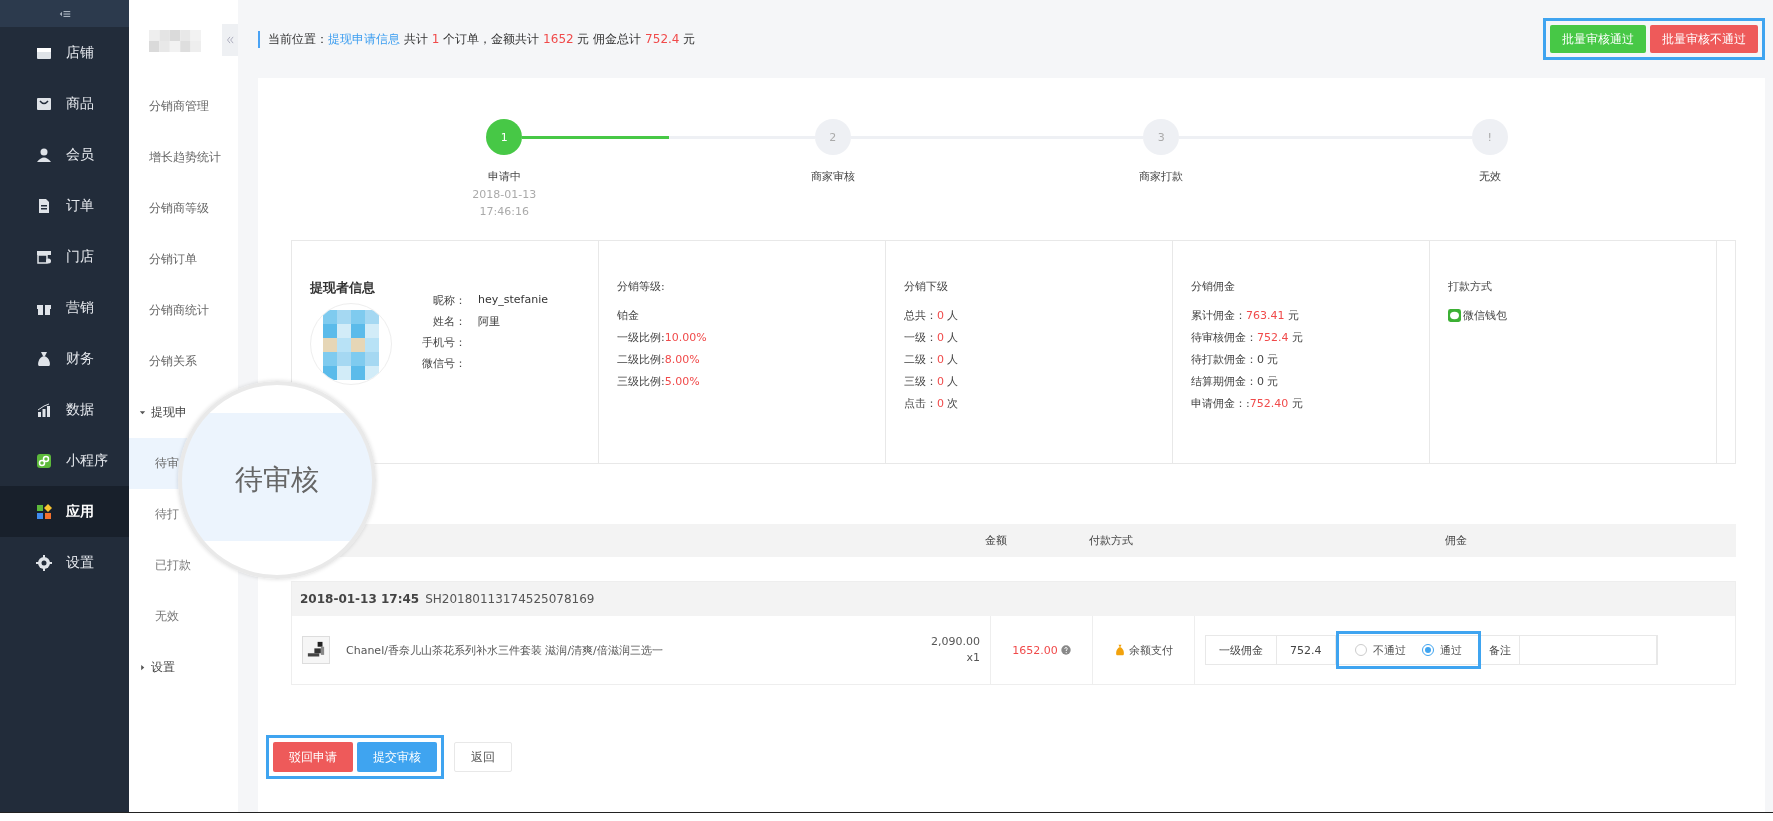 This screenshot has height=821, width=1773. Describe the element at coordinates (659, 359) in the screenshot. I see `info-line: 二级比例:8.00%` at that location.